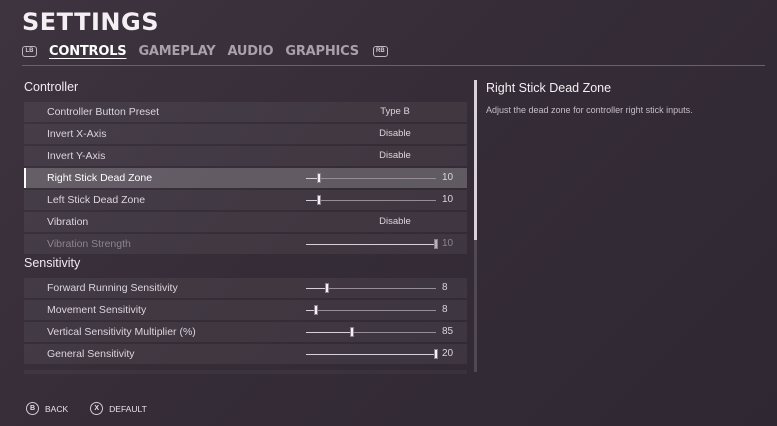  Describe the element at coordinates (128, 408) in the screenshot. I see `default-label: DEFAULT` at that location.